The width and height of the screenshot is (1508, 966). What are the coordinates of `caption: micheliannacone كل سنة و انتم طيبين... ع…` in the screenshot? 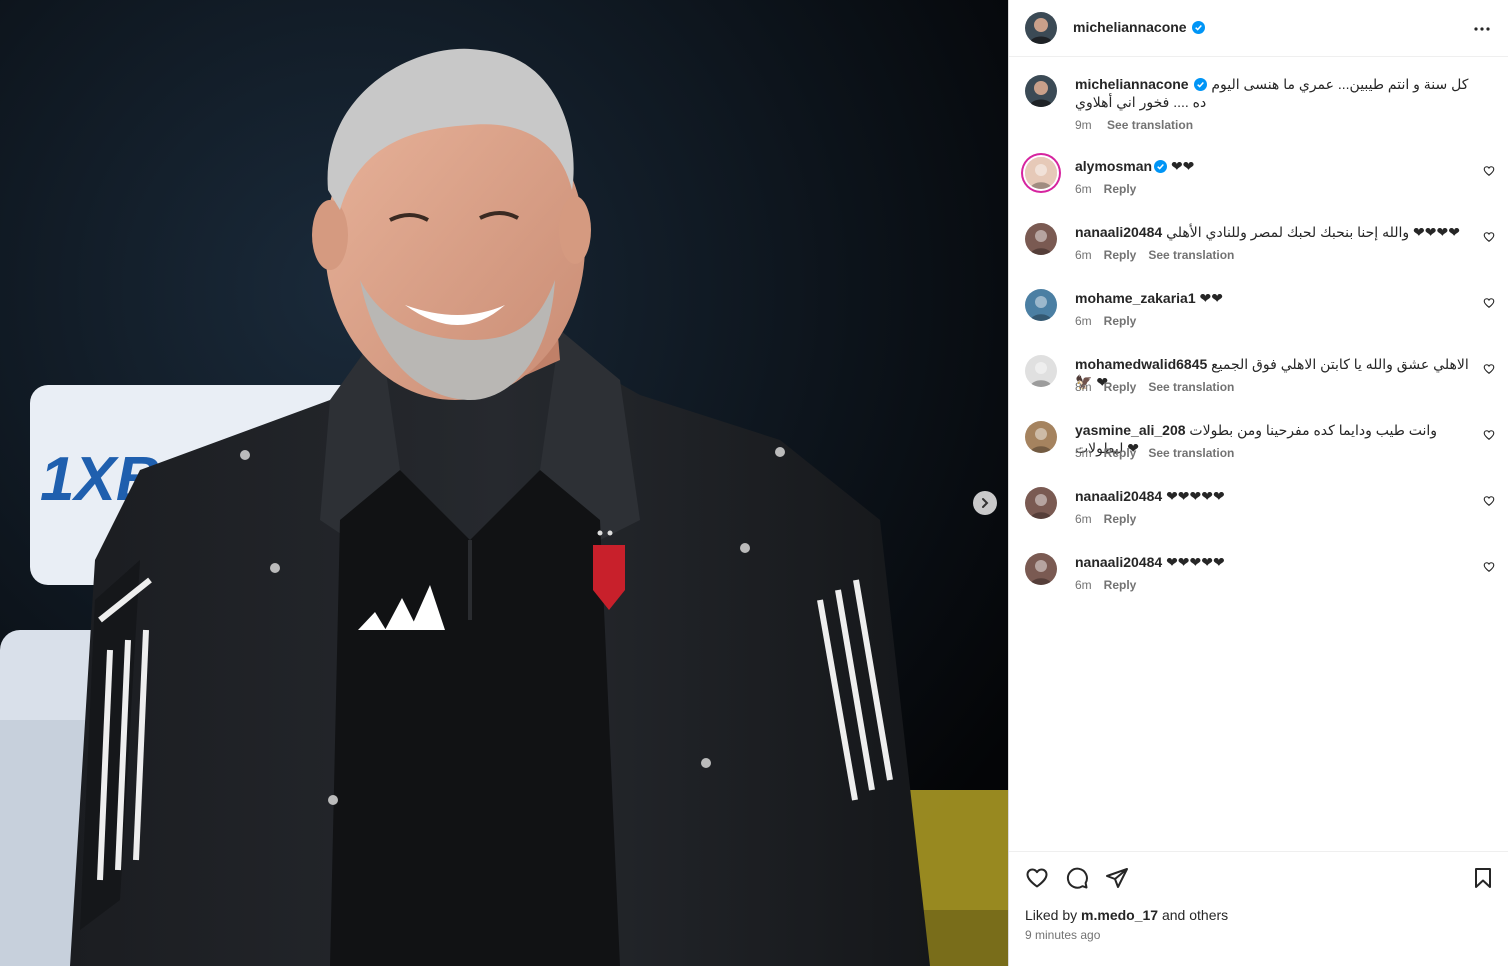 It's located at (1260, 110).